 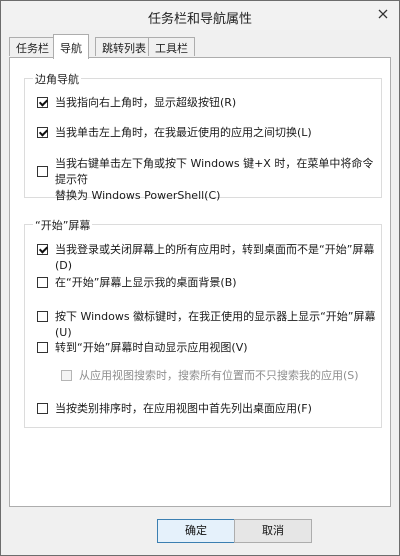 I want to click on corner-navigation-title: 边角导航, so click(x=57, y=79).